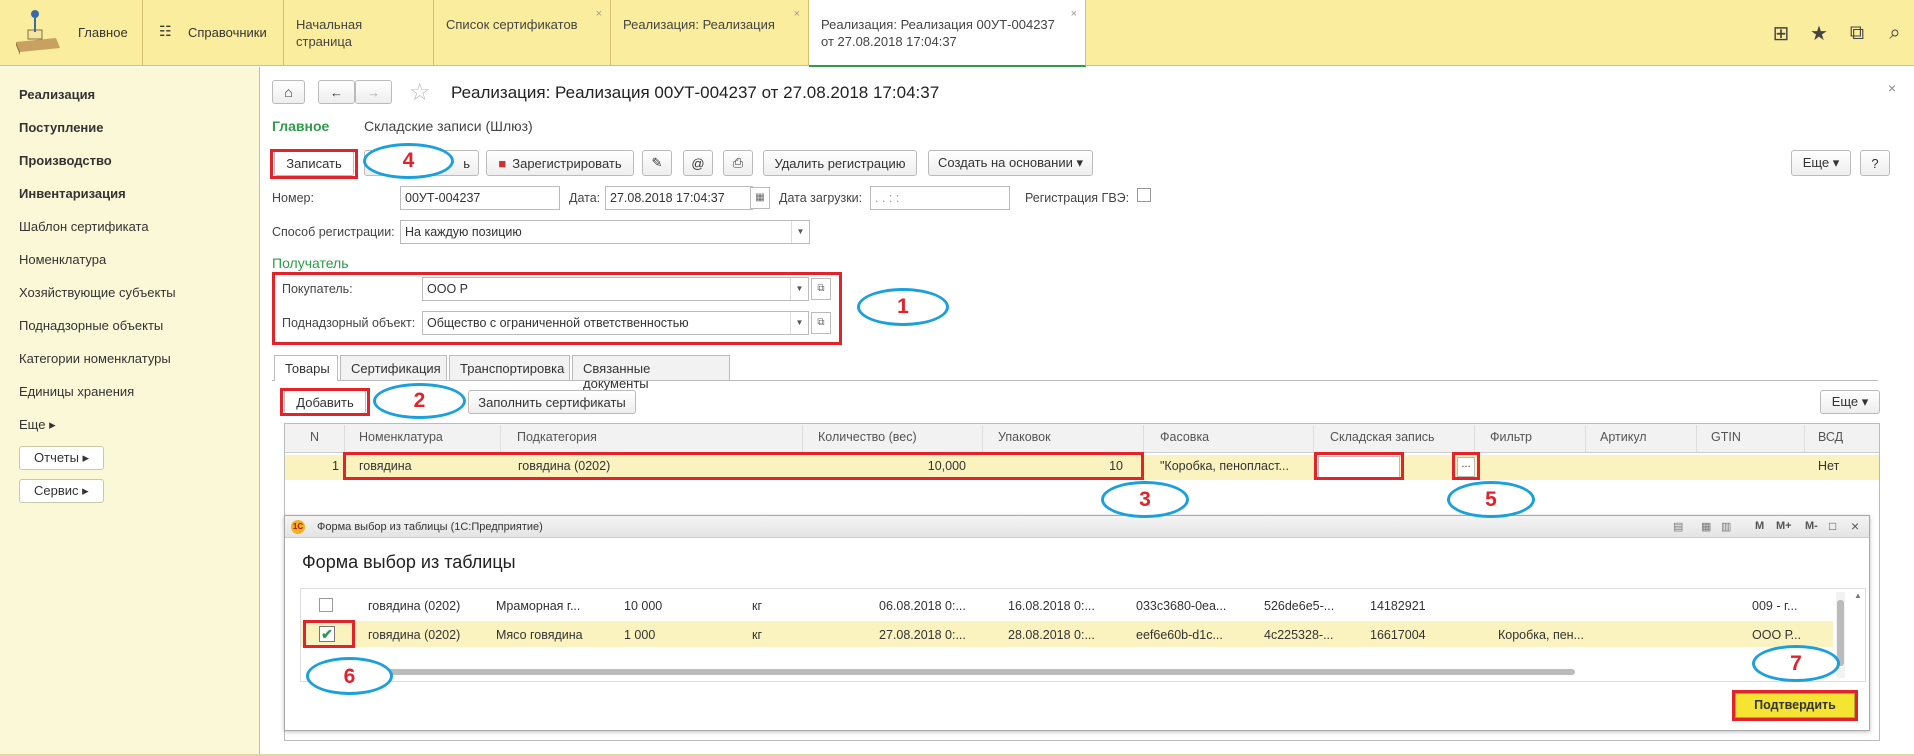 This screenshot has height=756, width=1914. Describe the element at coordinates (1010, 163) in the screenshot. I see `create-on-basis-button: Создать на основании ▾` at that location.